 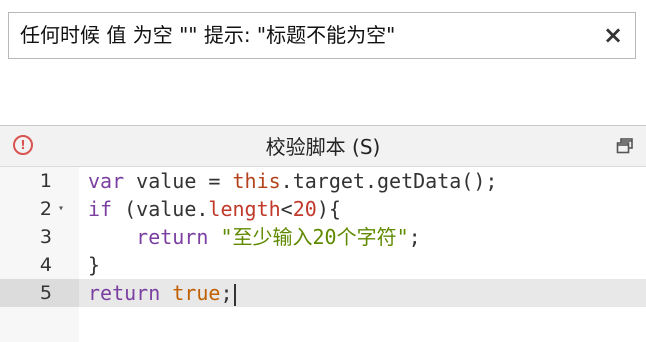 What do you see at coordinates (106, 181) in the screenshot?
I see `code-token: var` at bounding box center [106, 181].